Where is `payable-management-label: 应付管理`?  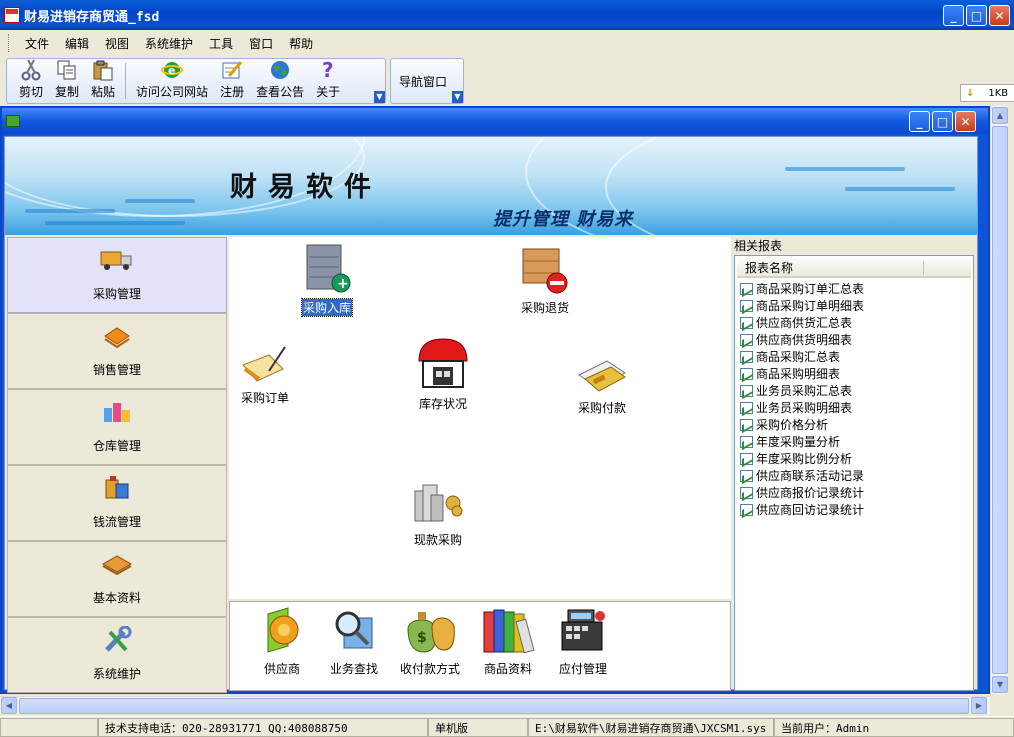 payable-management-label: 应付管理 is located at coordinates (582, 669).